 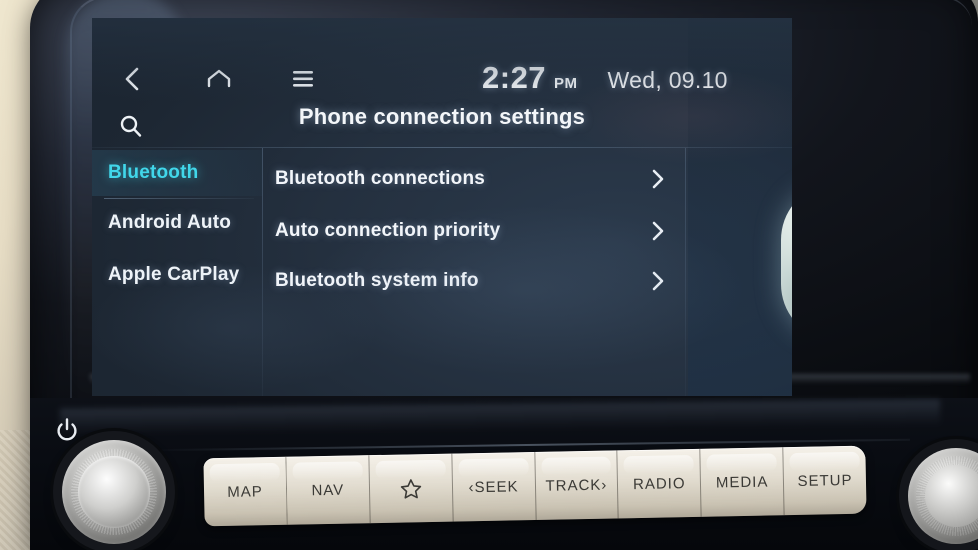 I want to click on hardware-button-label: NAV, so click(x=328, y=490).